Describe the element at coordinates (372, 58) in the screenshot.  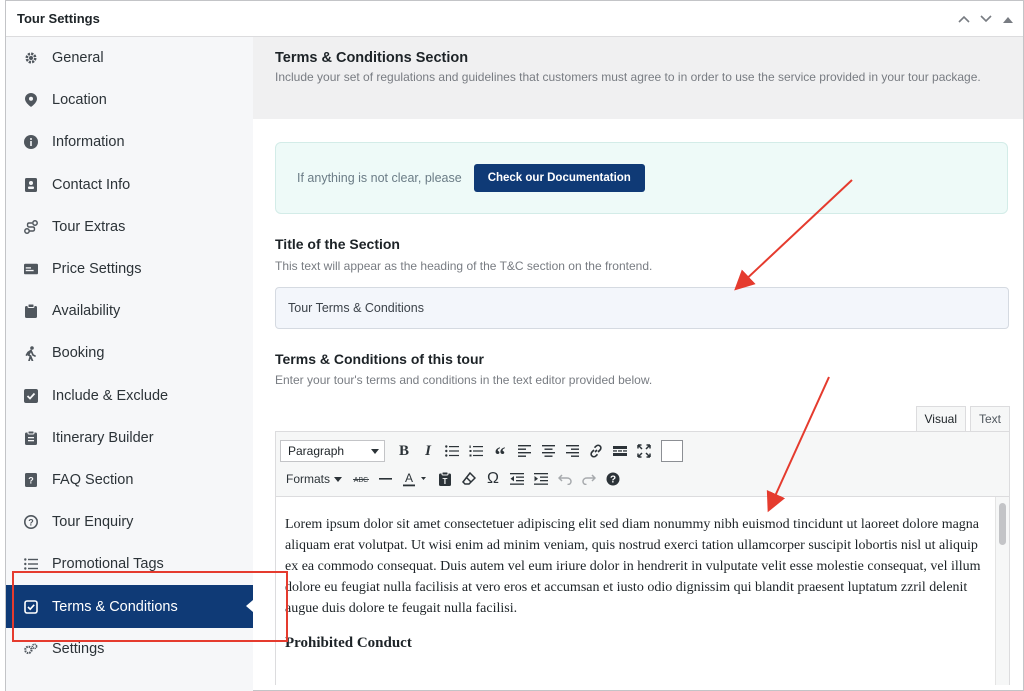
I see `section-title: Terms & Conditions Section` at that location.